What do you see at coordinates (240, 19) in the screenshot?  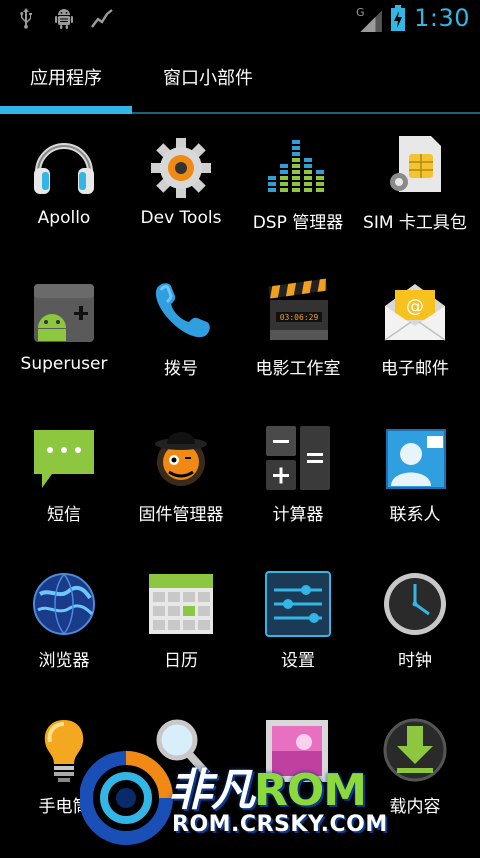 I see `status-bar: G 1:30` at bounding box center [240, 19].